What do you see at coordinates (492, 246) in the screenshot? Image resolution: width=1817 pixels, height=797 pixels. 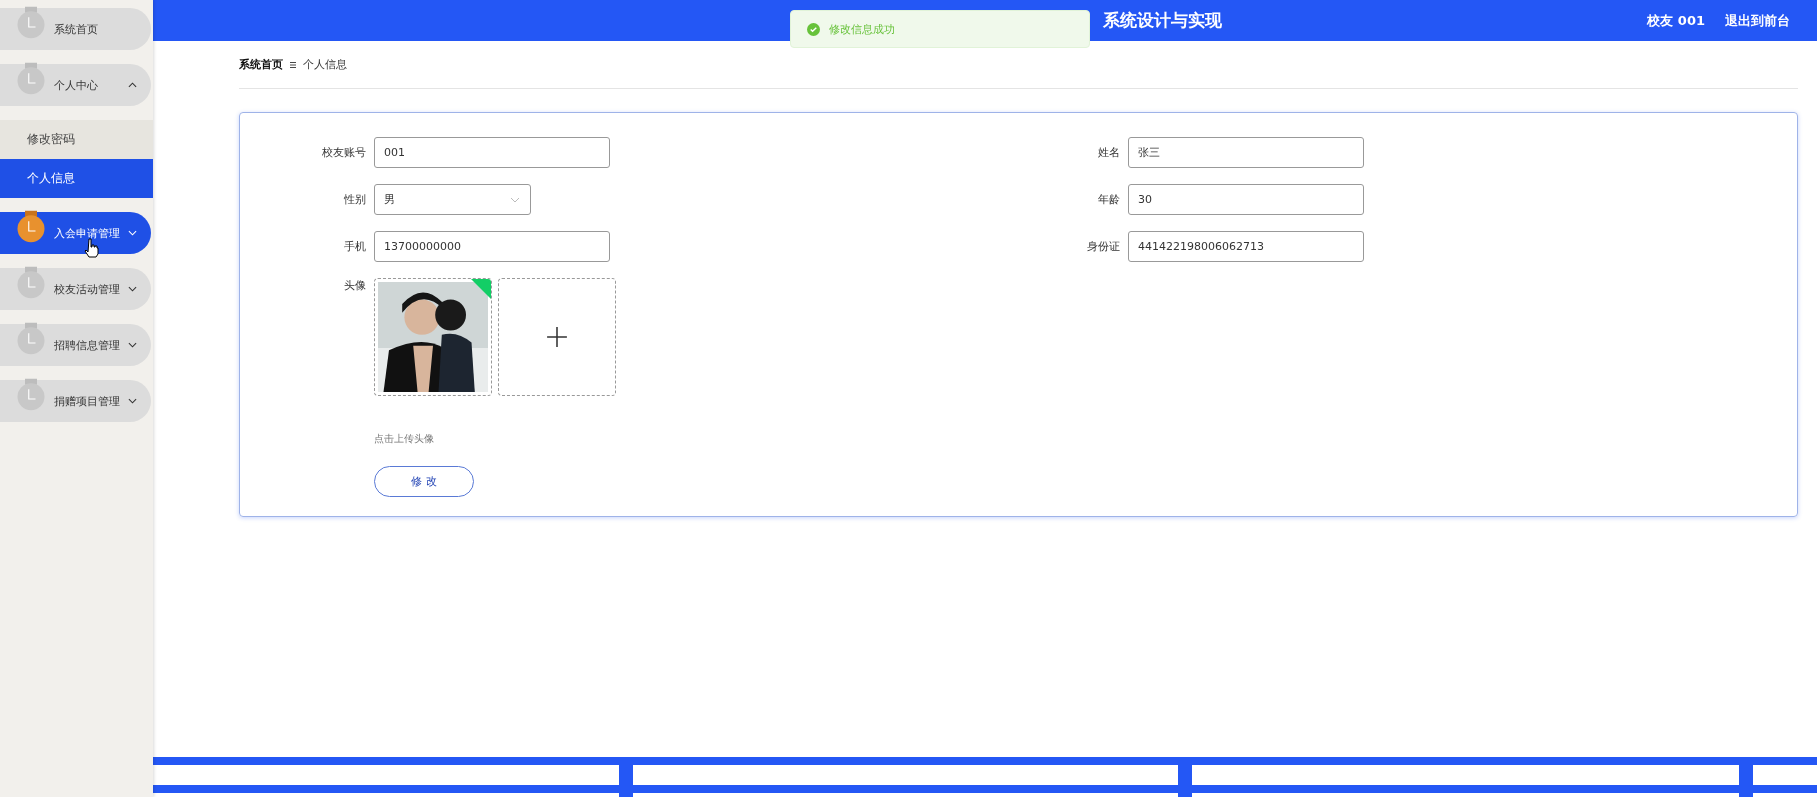 I see `input-field: 13700000000` at bounding box center [492, 246].